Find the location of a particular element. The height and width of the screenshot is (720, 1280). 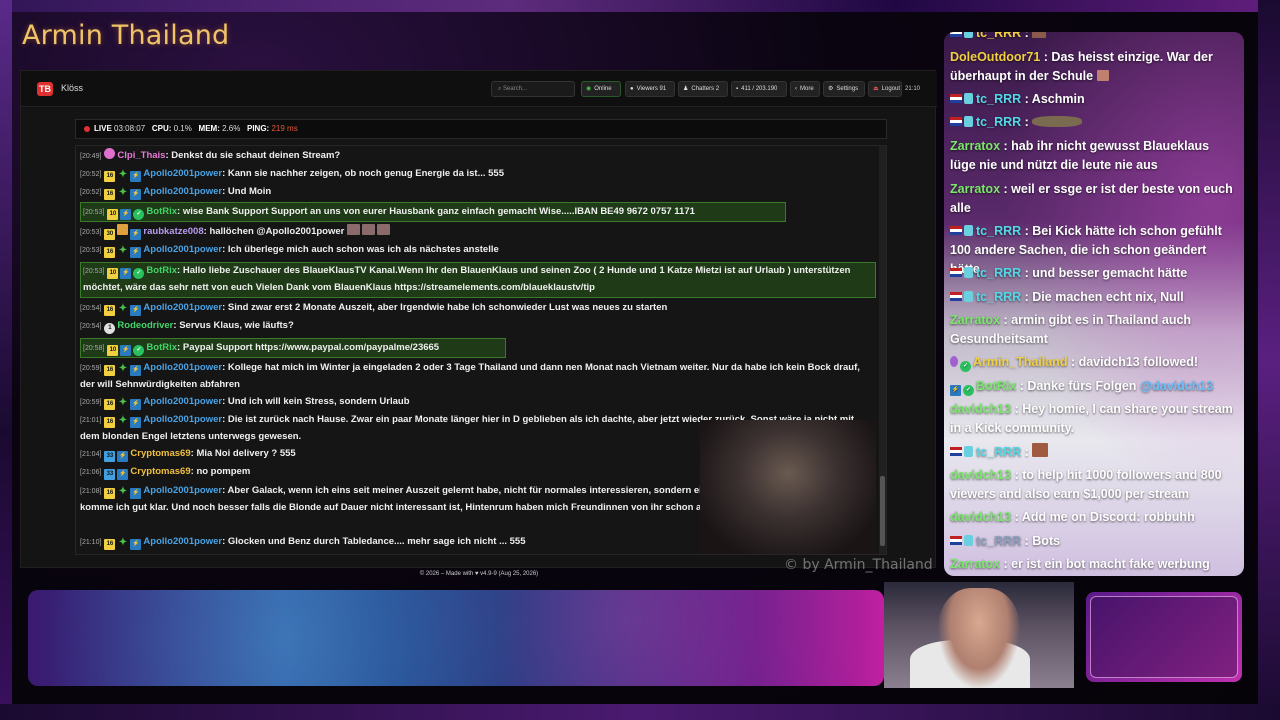

overlay-message-text: : Danke fürs Folgen is located at coordinates (1078, 386).